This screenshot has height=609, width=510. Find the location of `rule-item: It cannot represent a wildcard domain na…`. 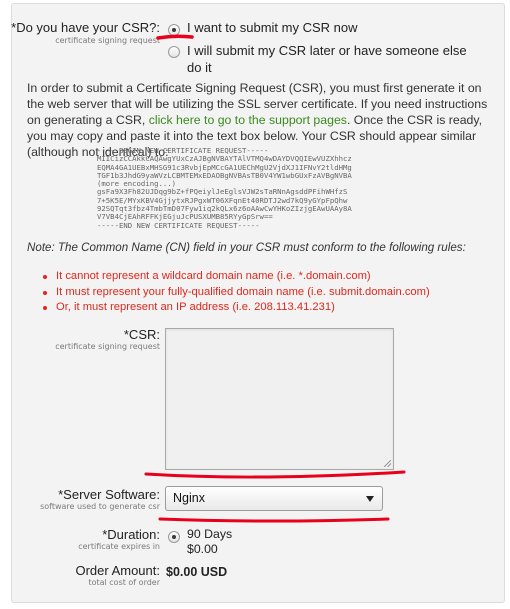

rule-item: It cannot represent a wildcard domain na… is located at coordinates (235, 277).